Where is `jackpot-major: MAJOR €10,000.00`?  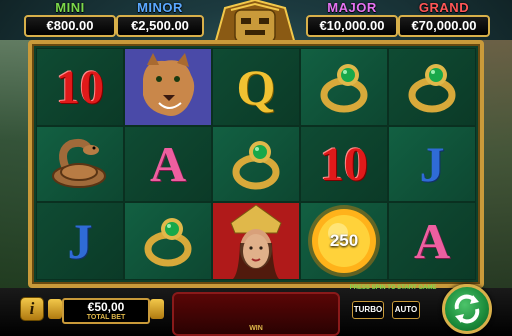 jackpot-major: MAJOR €10,000.00 is located at coordinates (352, 20).